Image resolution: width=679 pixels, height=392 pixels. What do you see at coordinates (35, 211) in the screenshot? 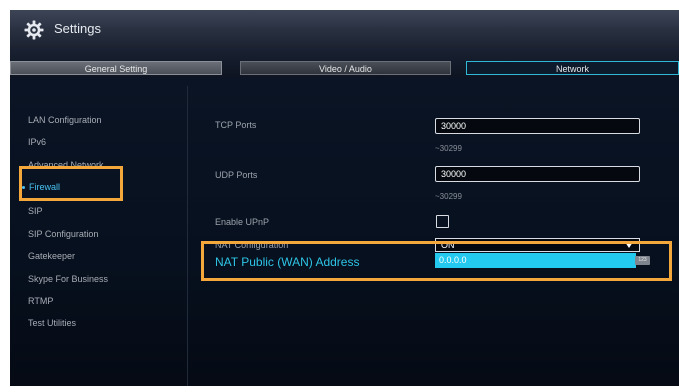
I see `sidebar-item-sip: SIP` at bounding box center [35, 211].